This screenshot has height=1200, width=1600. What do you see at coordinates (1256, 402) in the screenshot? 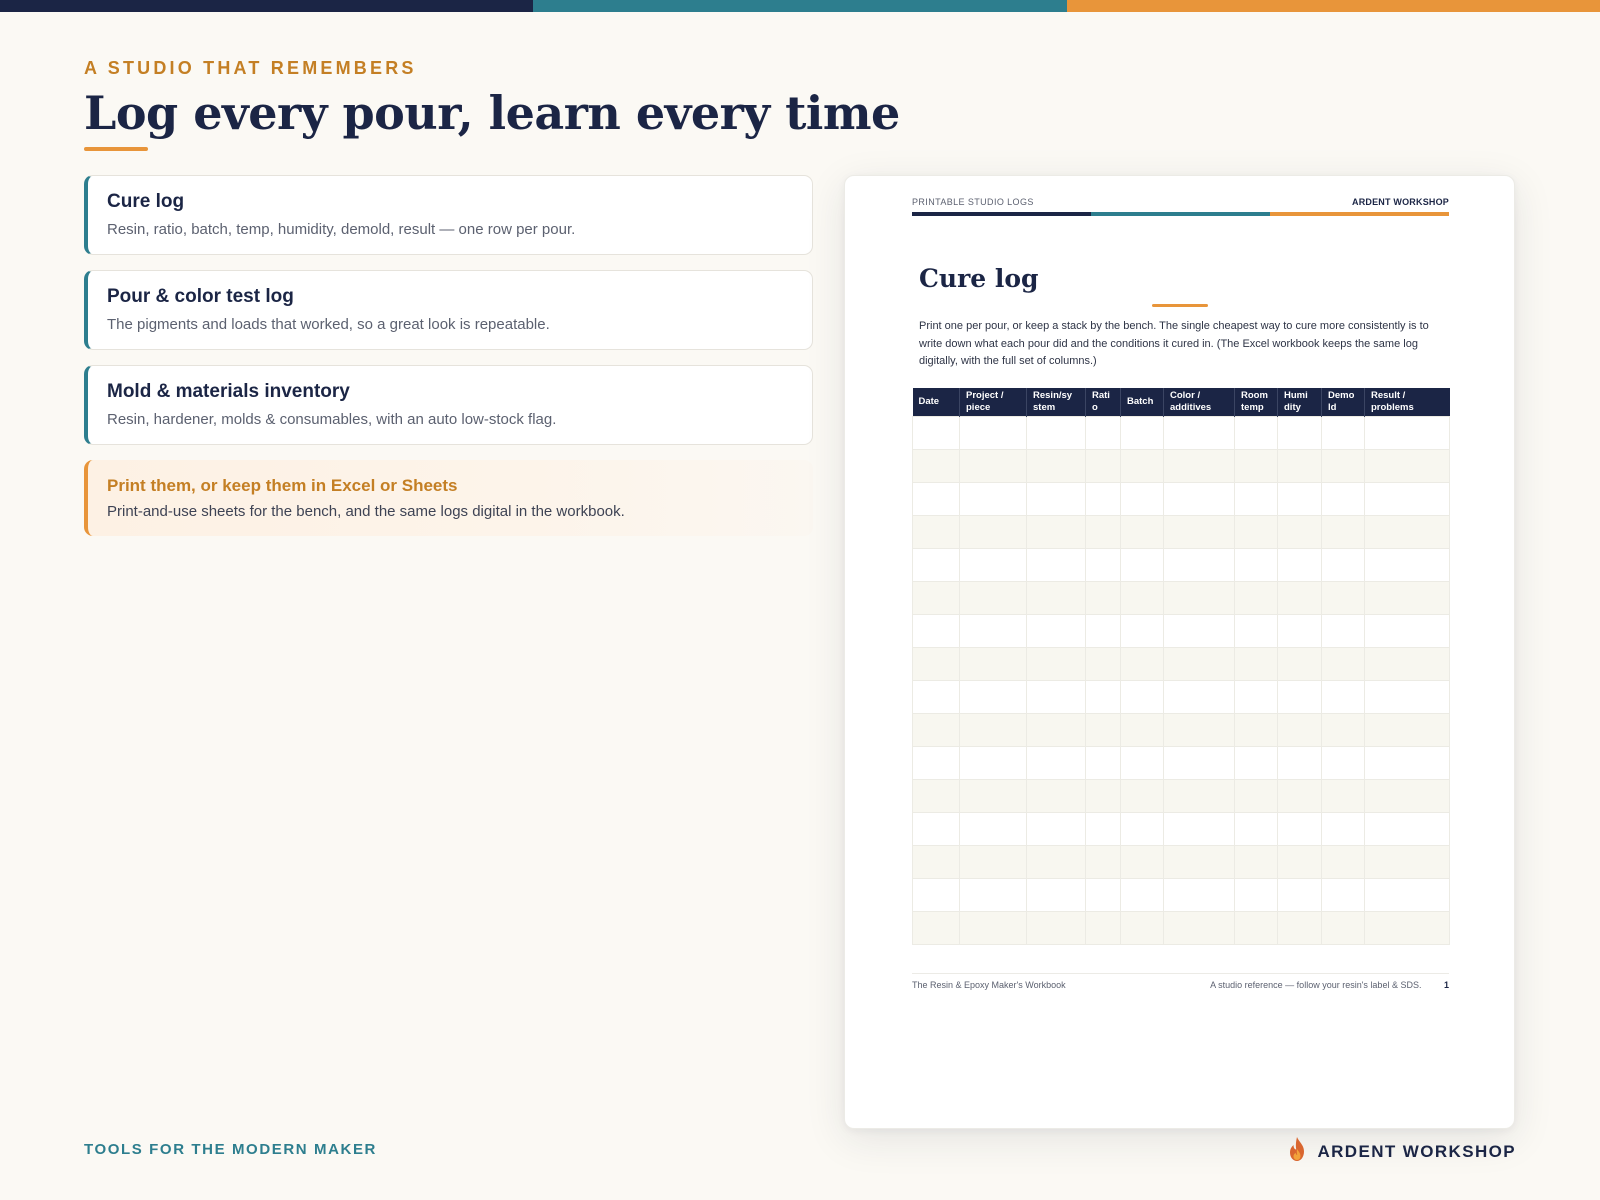
I see `column-header-room-temp: Room temp` at bounding box center [1256, 402].